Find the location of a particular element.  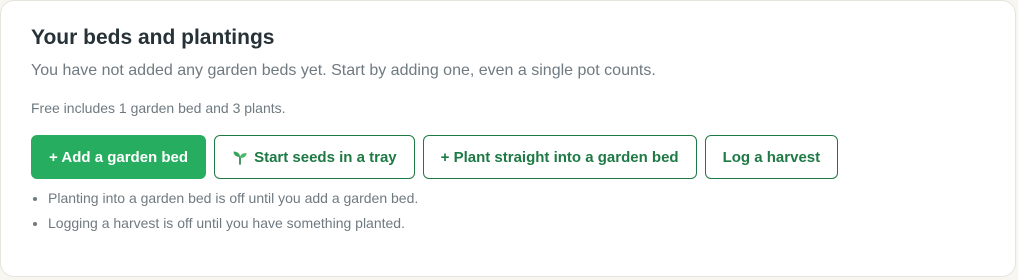

sprout-icon is located at coordinates (240, 158).